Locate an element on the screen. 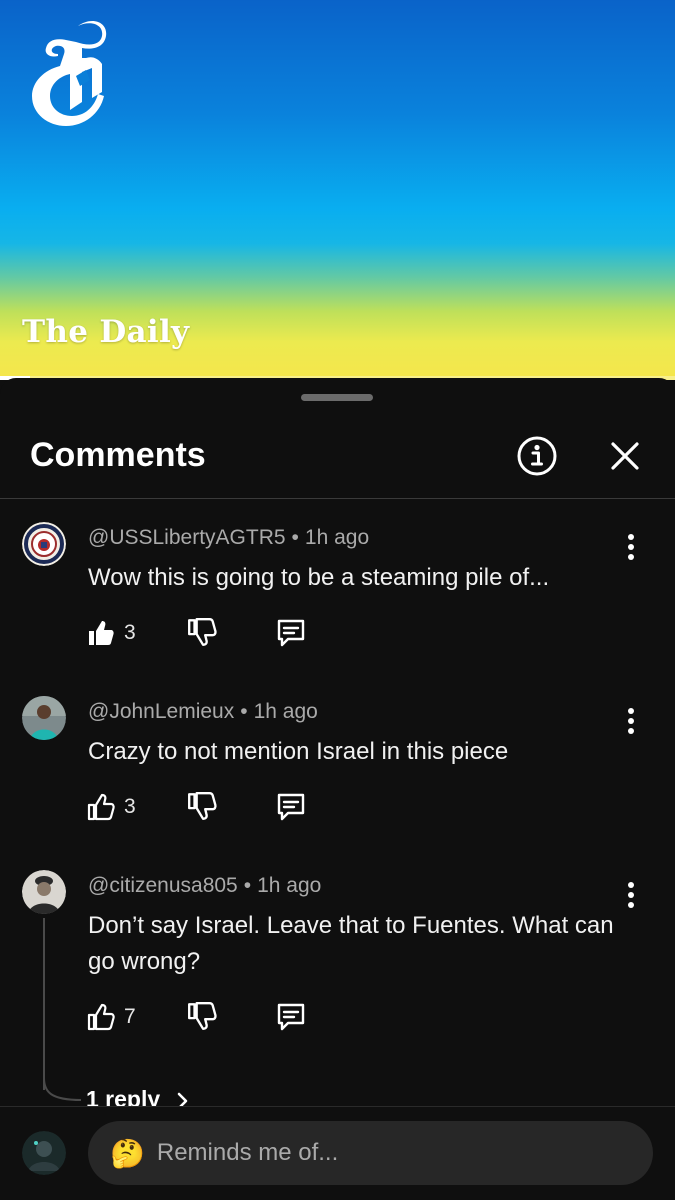 Image resolution: width=675 pixels, height=1200 pixels. comment-actions: 7 is located at coordinates (206, 1017).